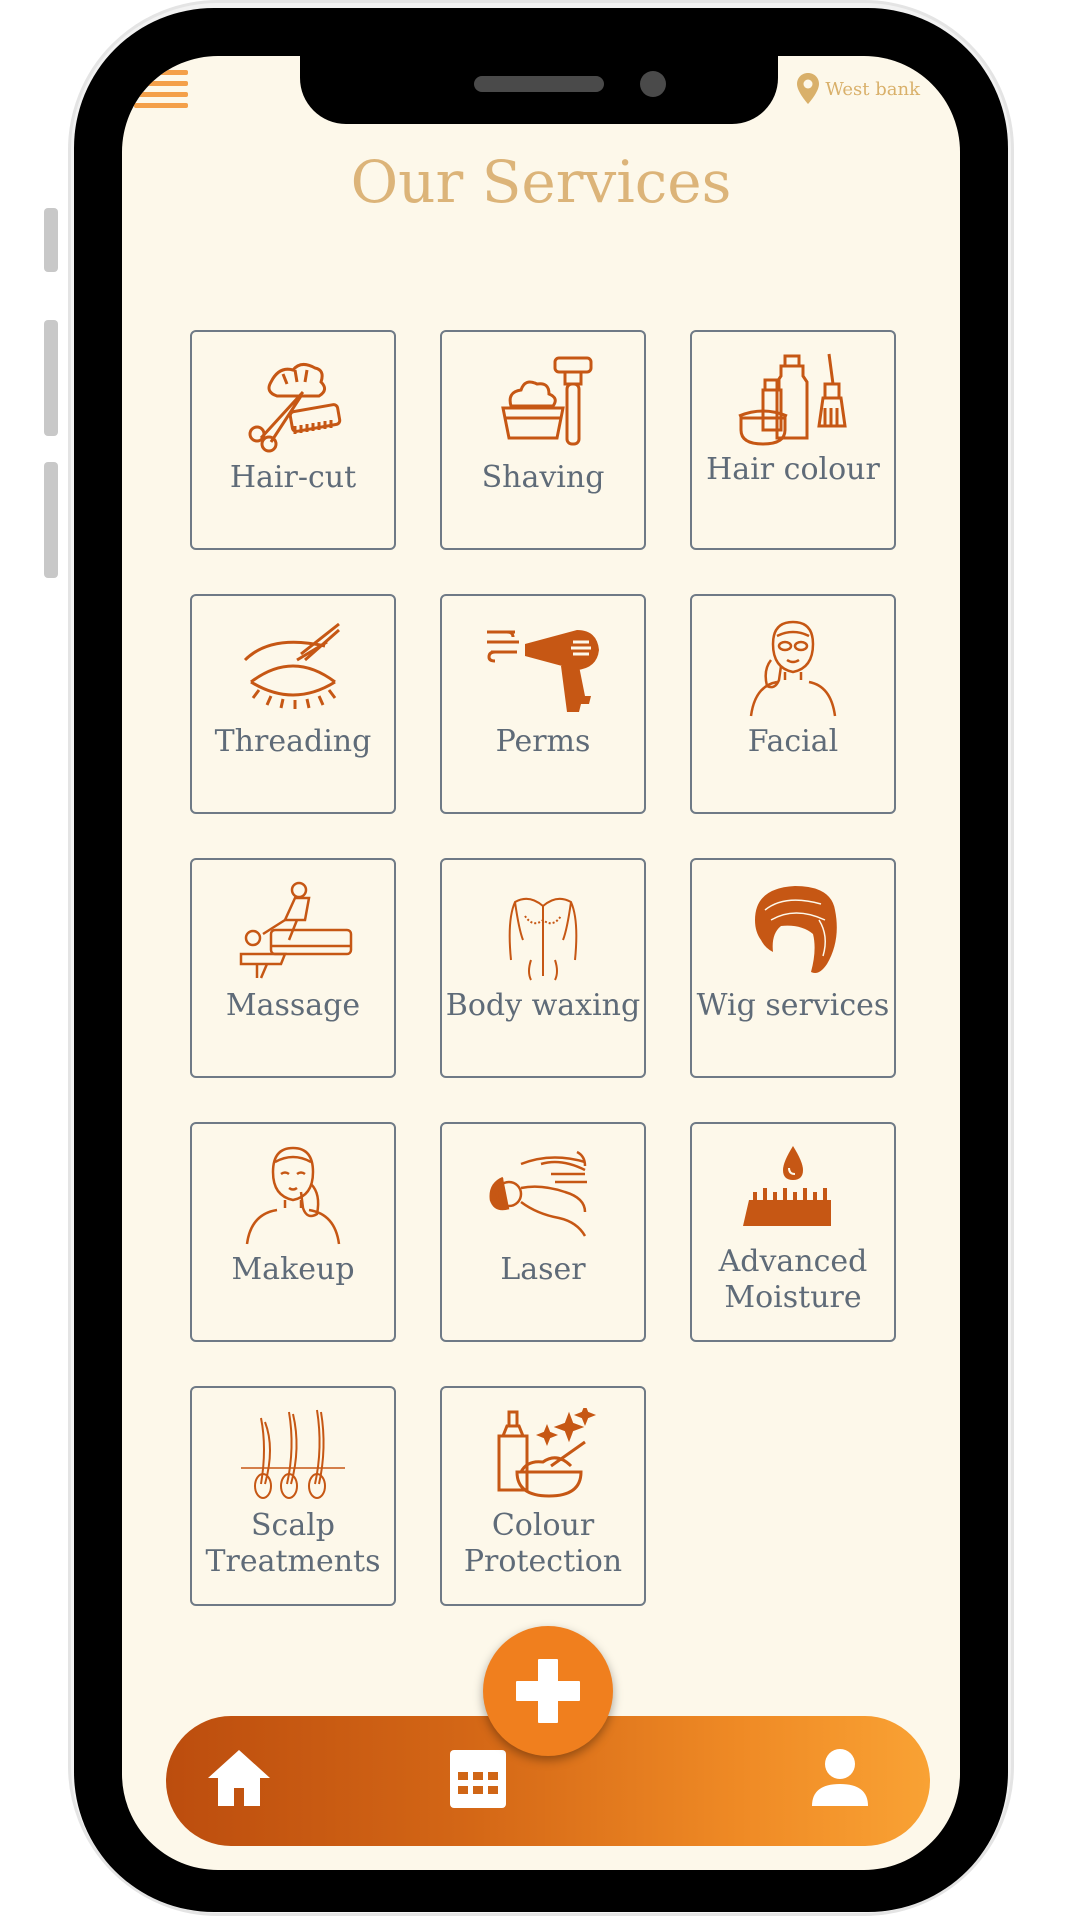 The width and height of the screenshot is (1080, 1920). I want to click on colour-protection-icon, so click(547, 1453).